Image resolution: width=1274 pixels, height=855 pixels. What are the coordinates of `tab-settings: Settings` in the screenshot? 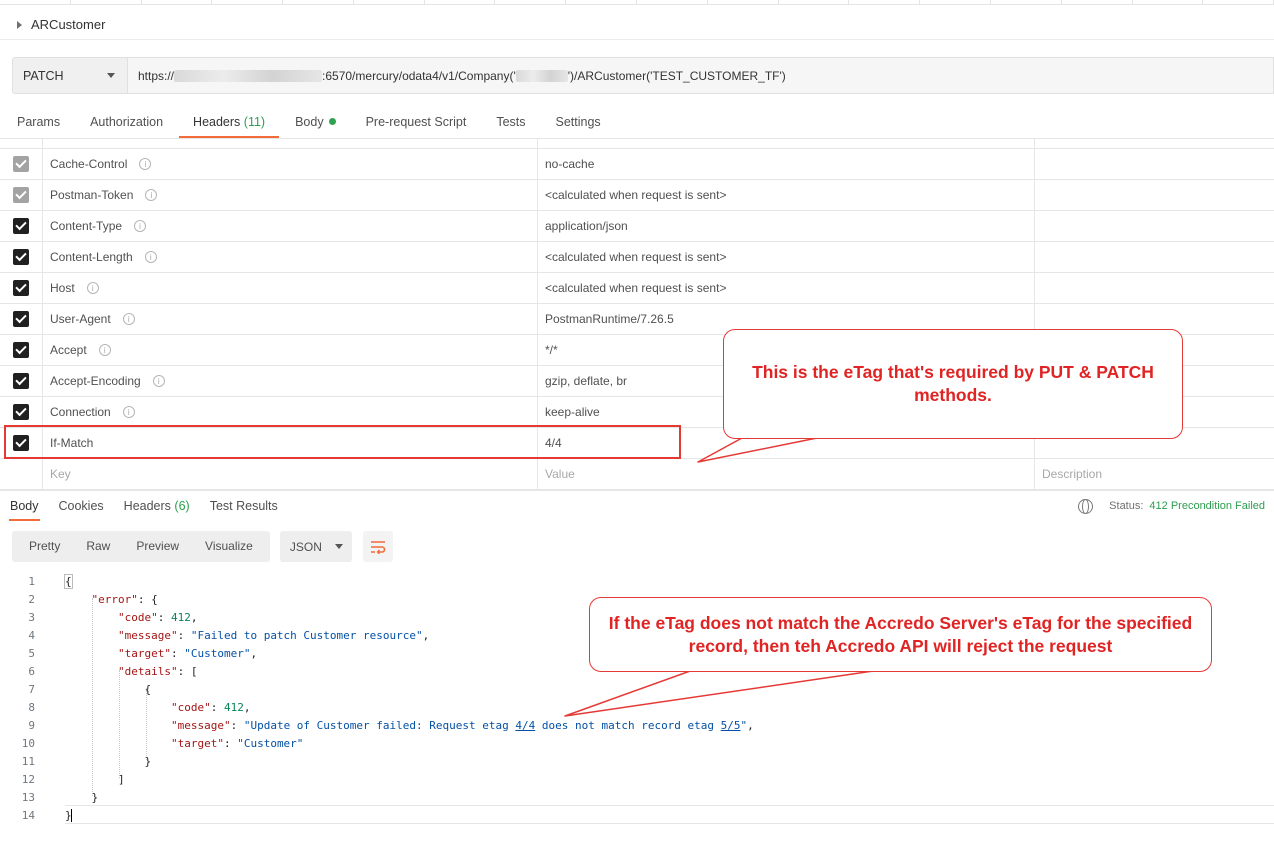 It's located at (578, 123).